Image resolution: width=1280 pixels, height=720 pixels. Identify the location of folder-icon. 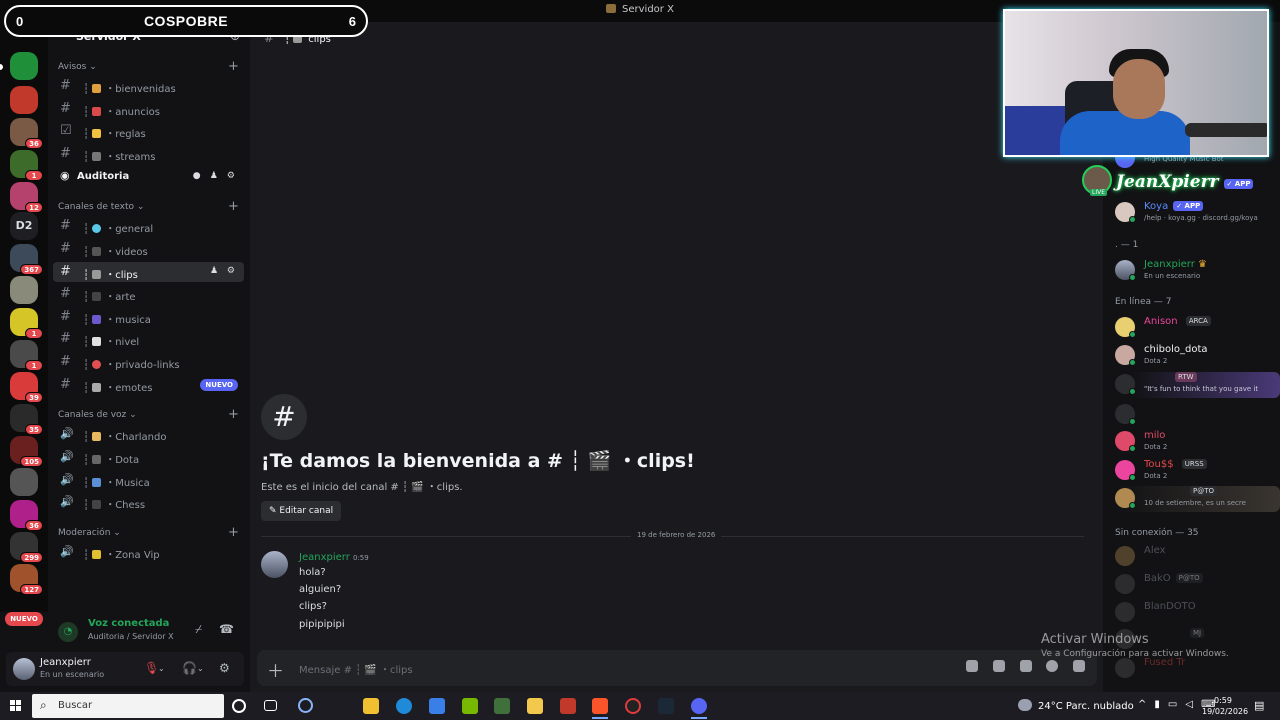
(535, 706).